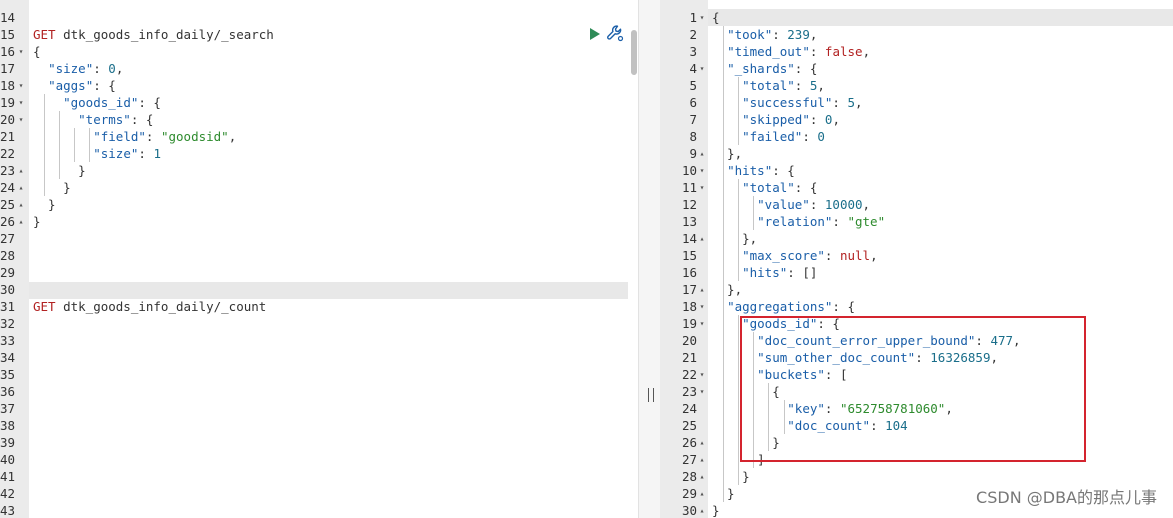  I want to click on line-number-text: 43, so click(8, 510).